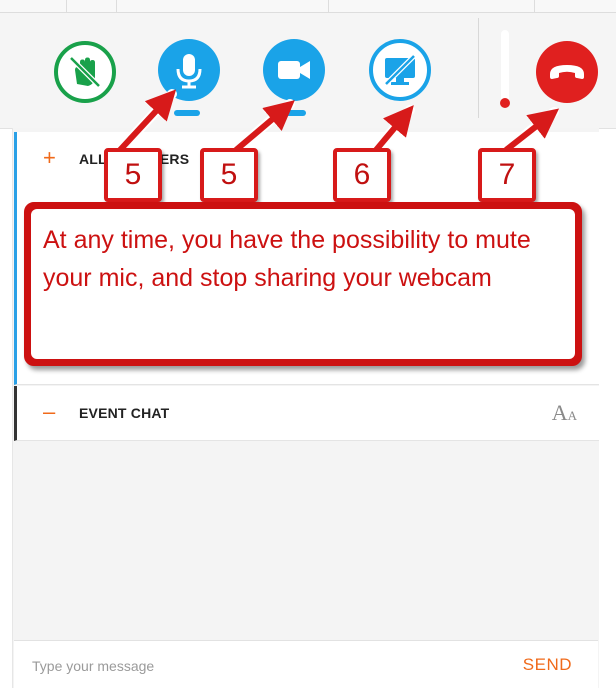 The width and height of the screenshot is (616, 689). What do you see at coordinates (532, 130) in the screenshot?
I see `arrow-to-hang-up` at bounding box center [532, 130].